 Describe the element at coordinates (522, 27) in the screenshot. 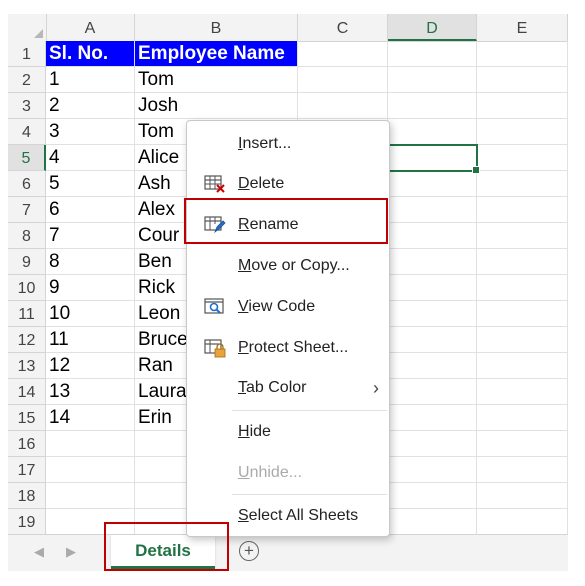

I see `column-header-e: E` at that location.